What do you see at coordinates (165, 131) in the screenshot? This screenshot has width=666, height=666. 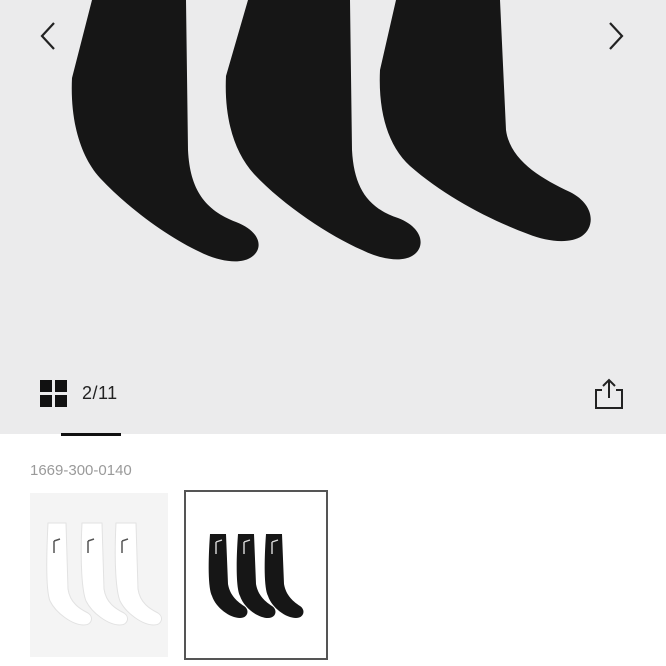 I see `sock-left` at bounding box center [165, 131].